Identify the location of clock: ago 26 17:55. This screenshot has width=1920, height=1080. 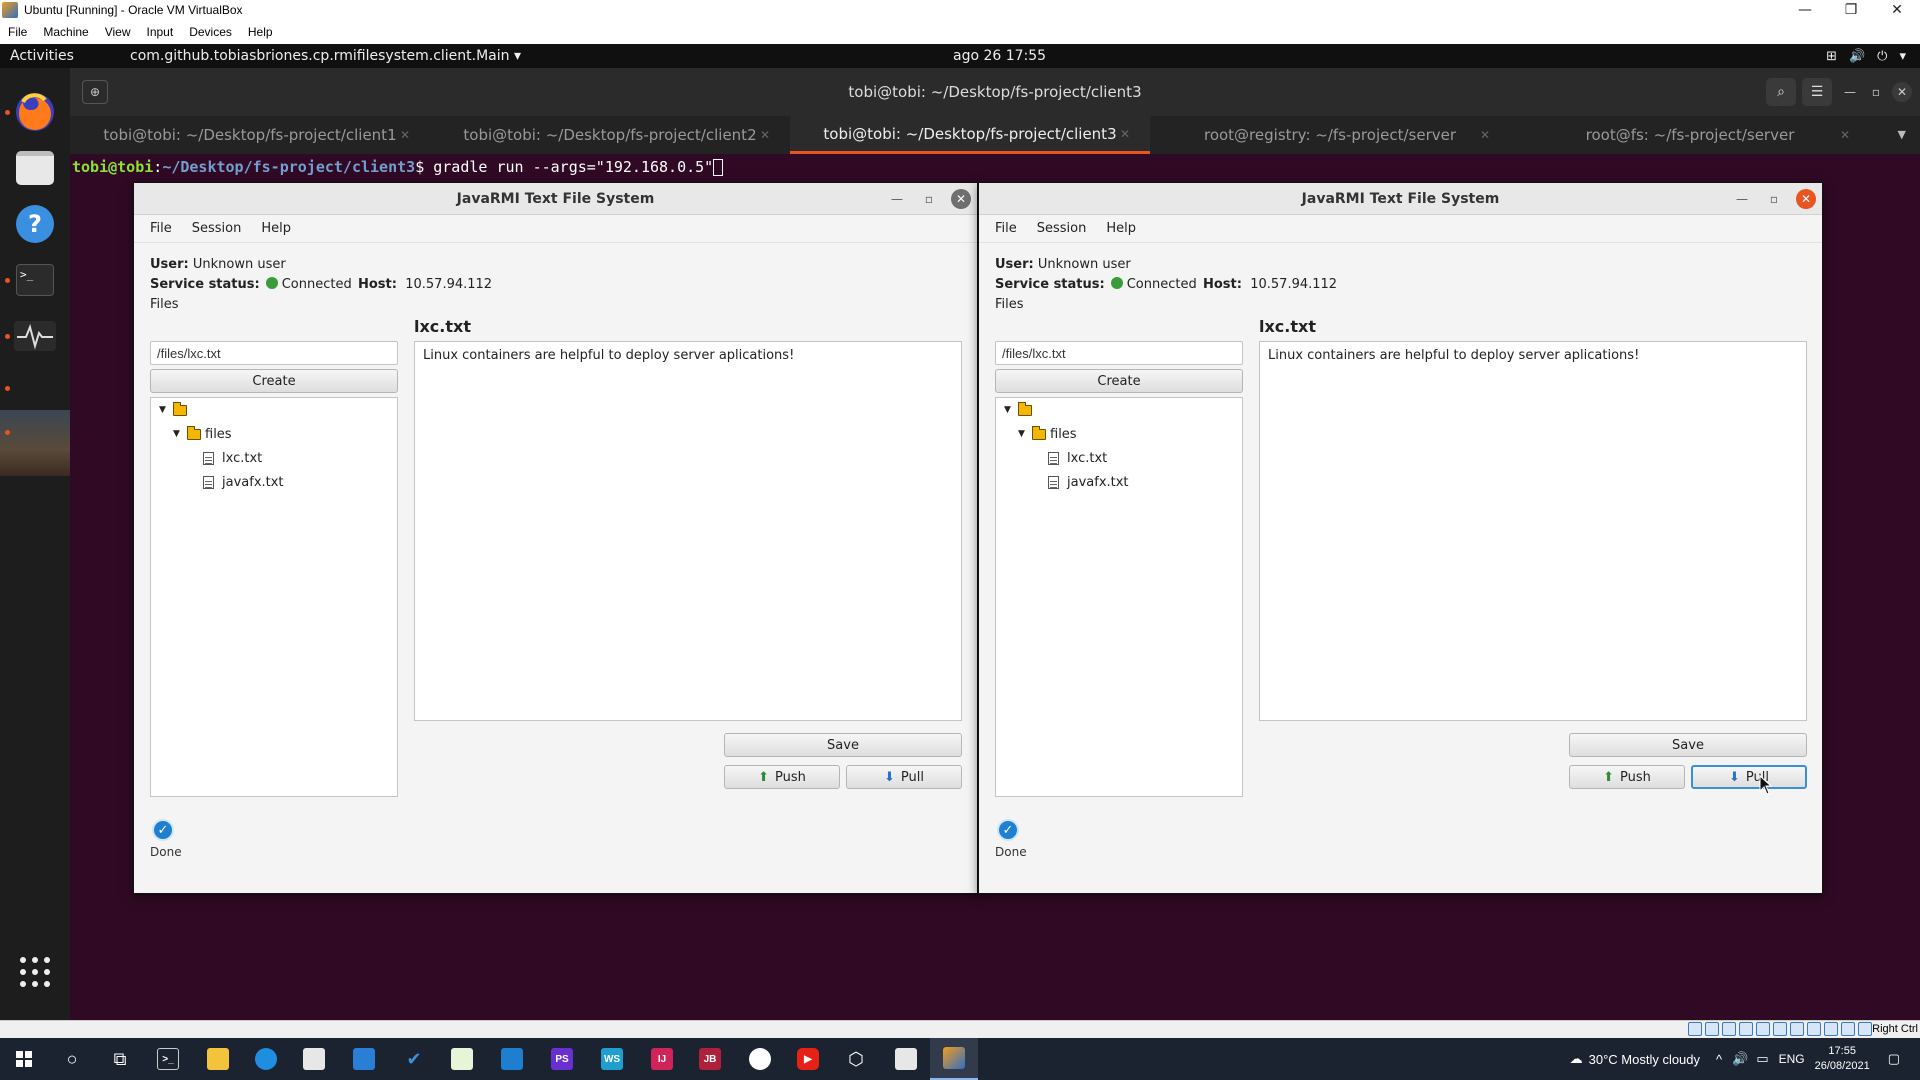
(999, 56).